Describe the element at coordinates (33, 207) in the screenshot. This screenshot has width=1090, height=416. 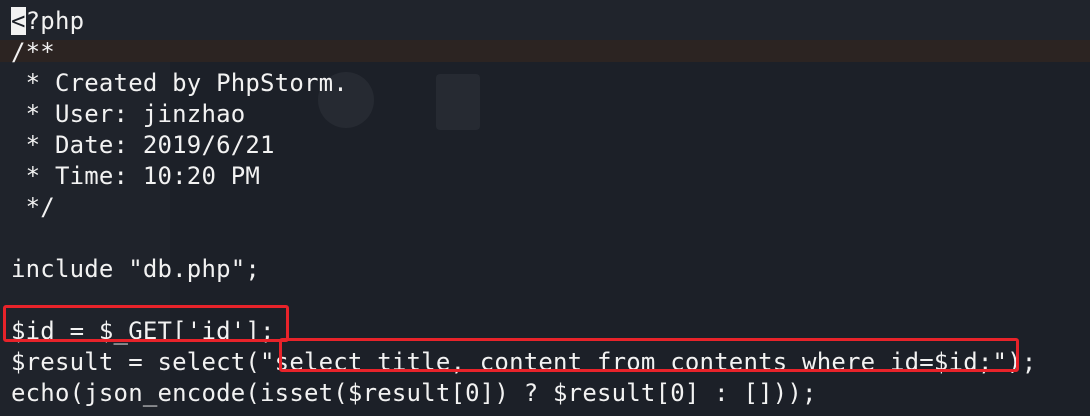
I see `code-line-text: */` at that location.